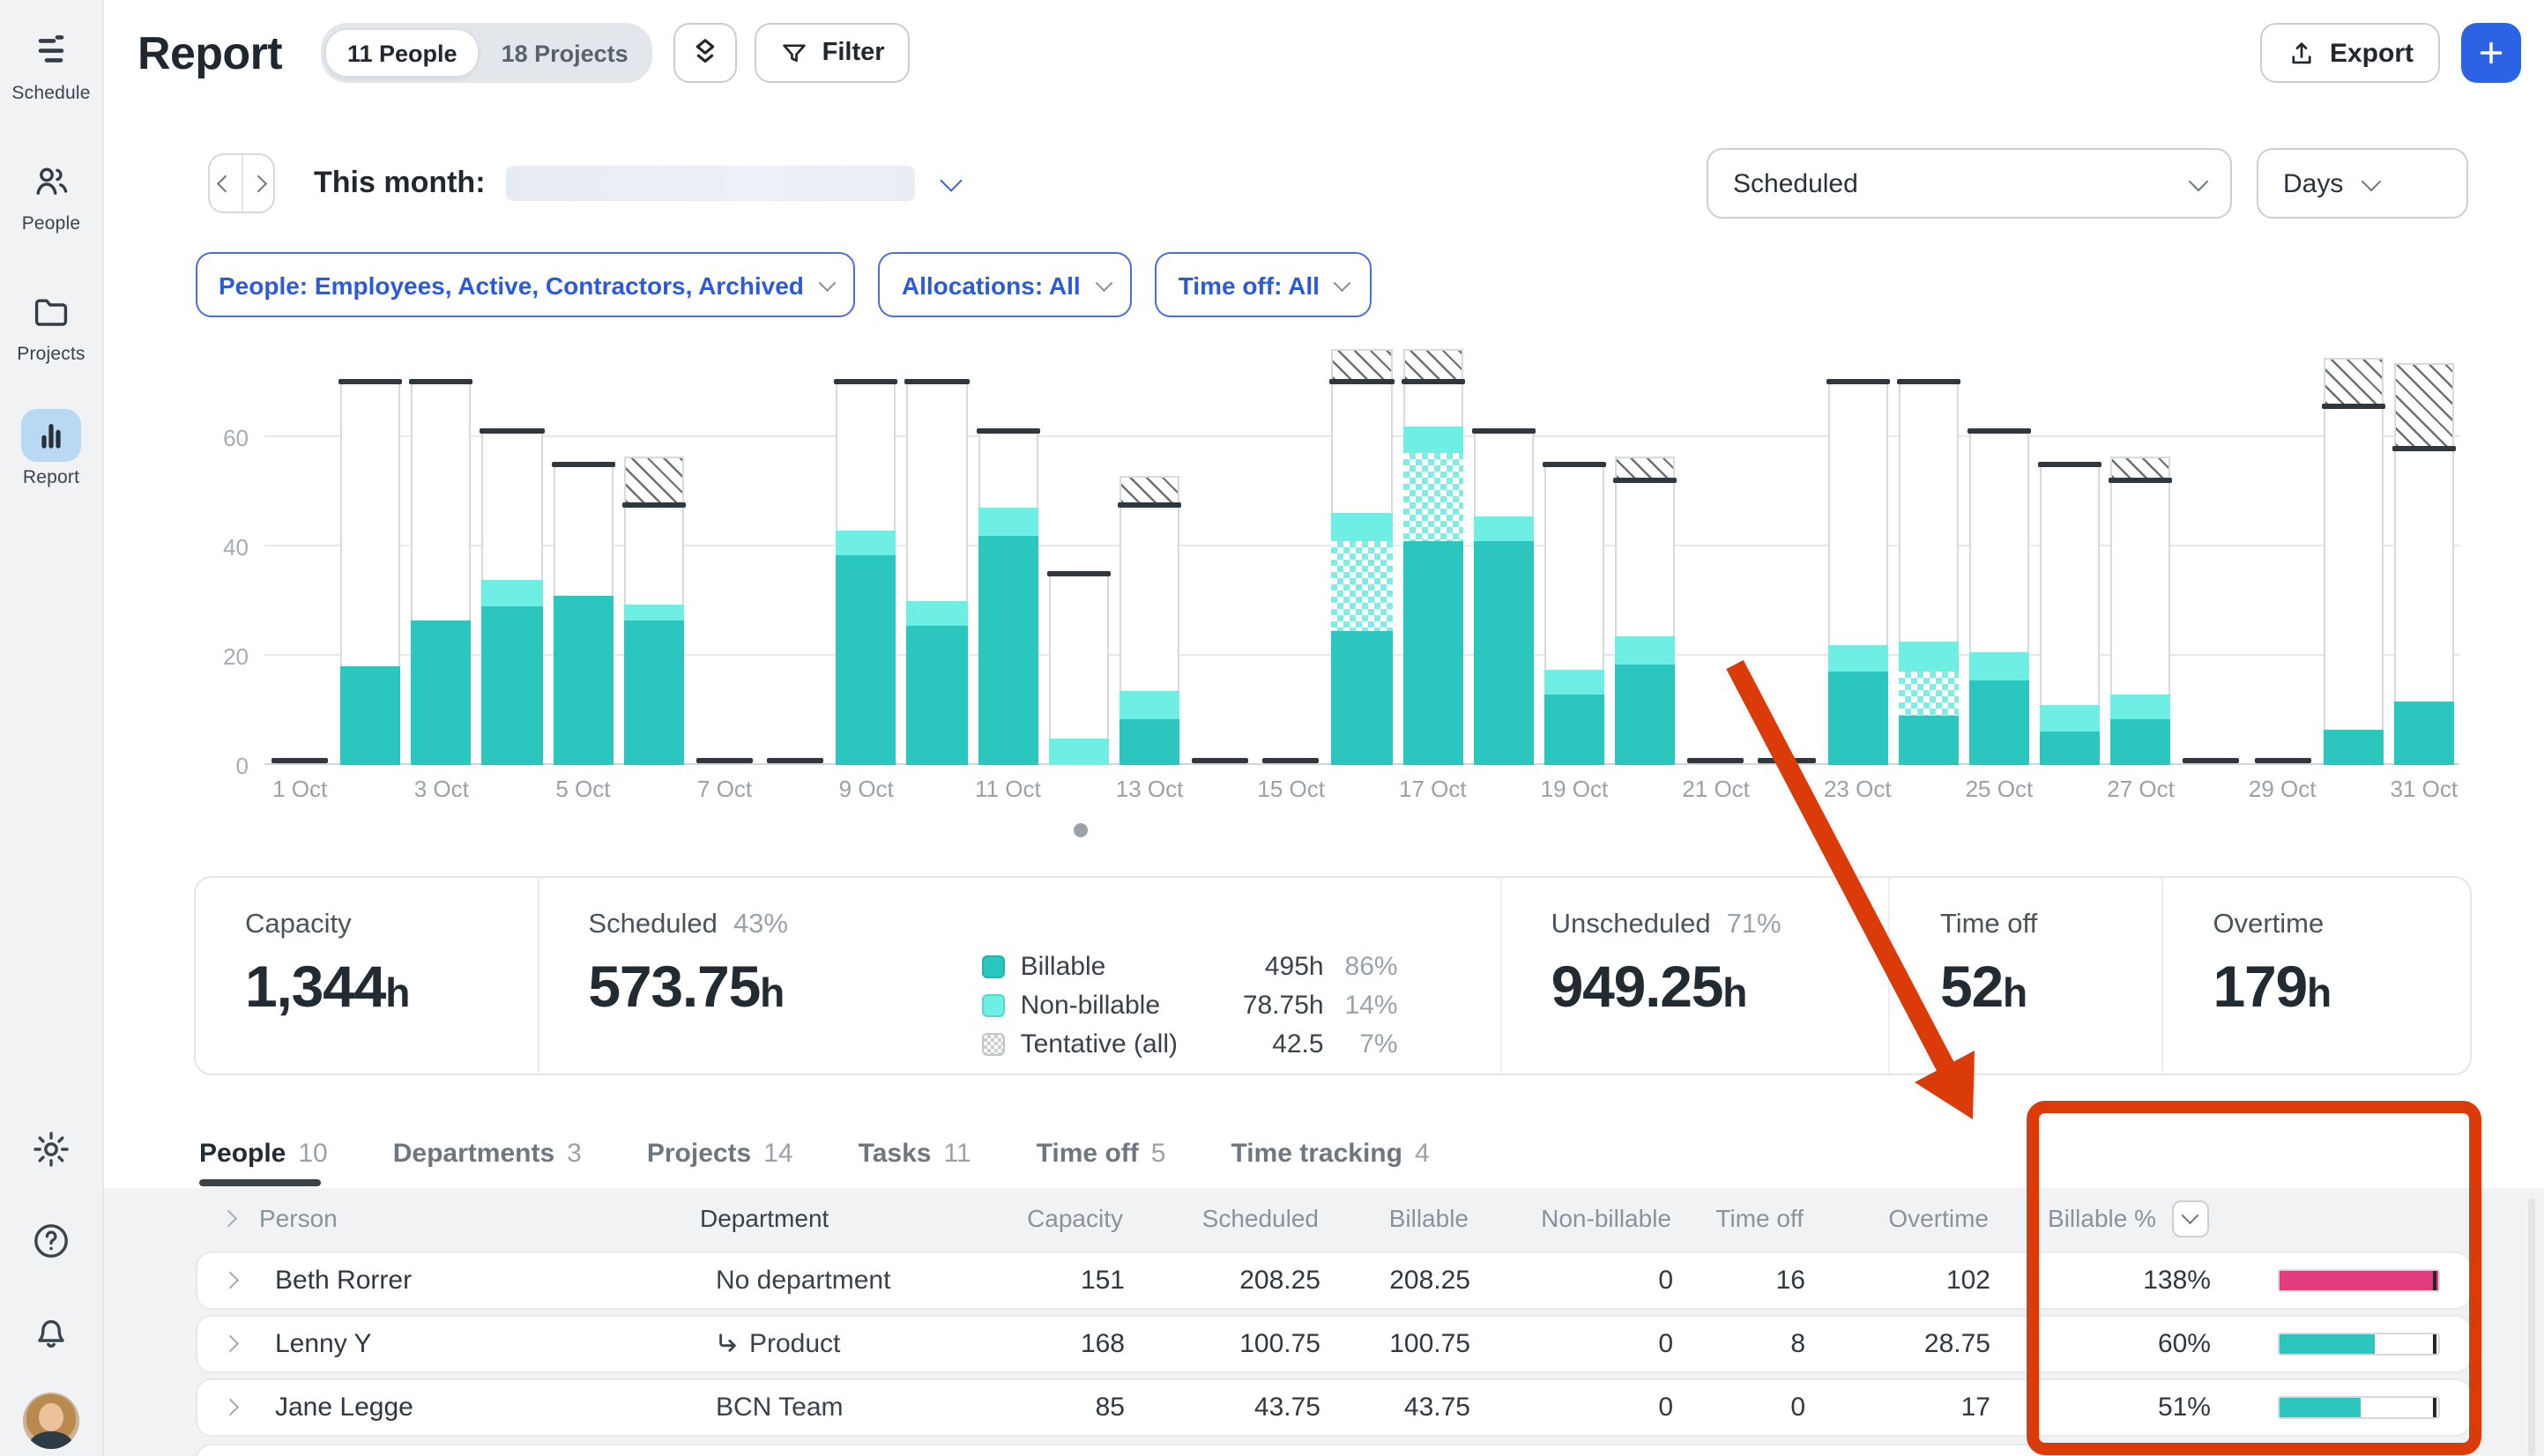 This screenshot has width=2544, height=1456. Describe the element at coordinates (850, 1218) in the screenshot. I see `column-header-department: Department` at that location.